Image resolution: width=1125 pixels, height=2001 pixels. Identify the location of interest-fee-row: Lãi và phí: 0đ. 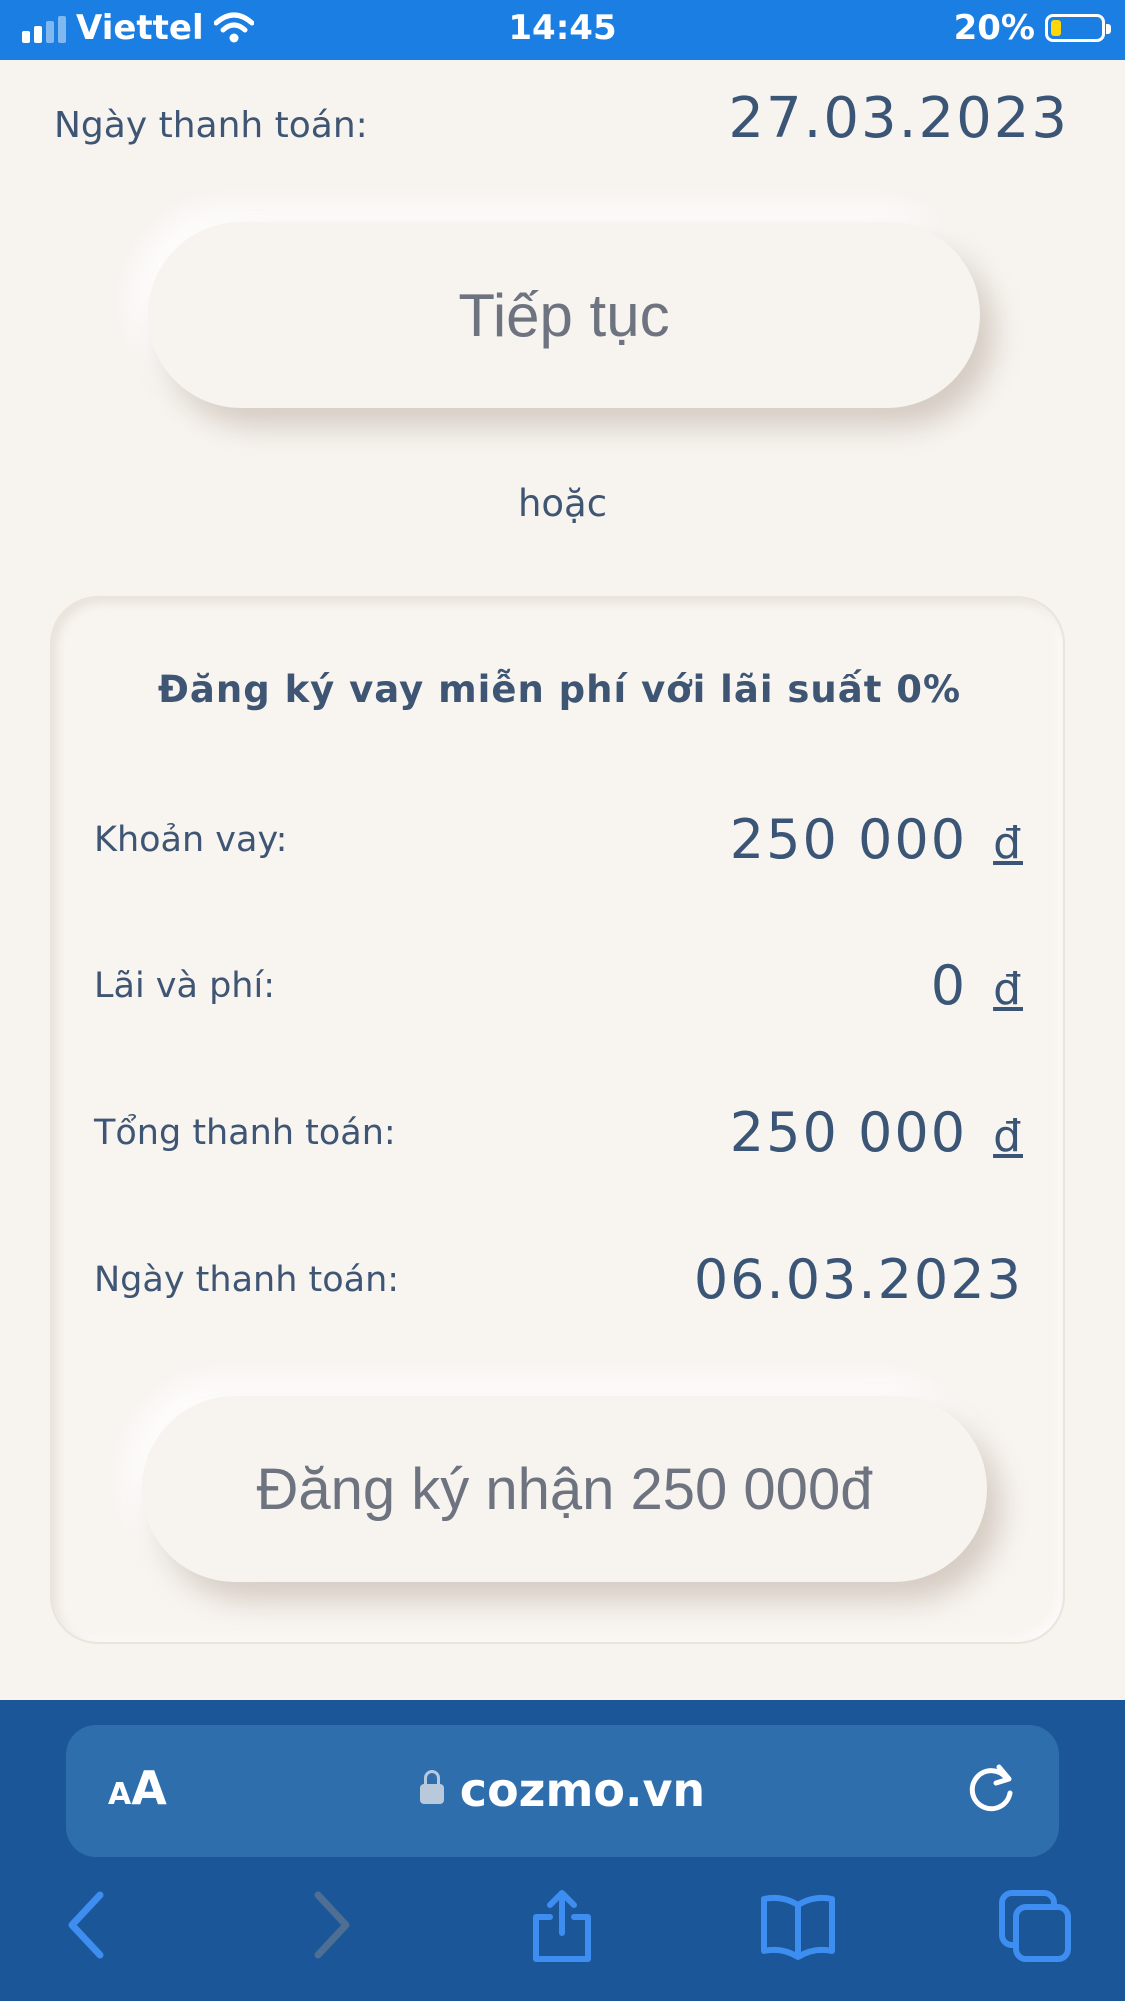
(558, 985).